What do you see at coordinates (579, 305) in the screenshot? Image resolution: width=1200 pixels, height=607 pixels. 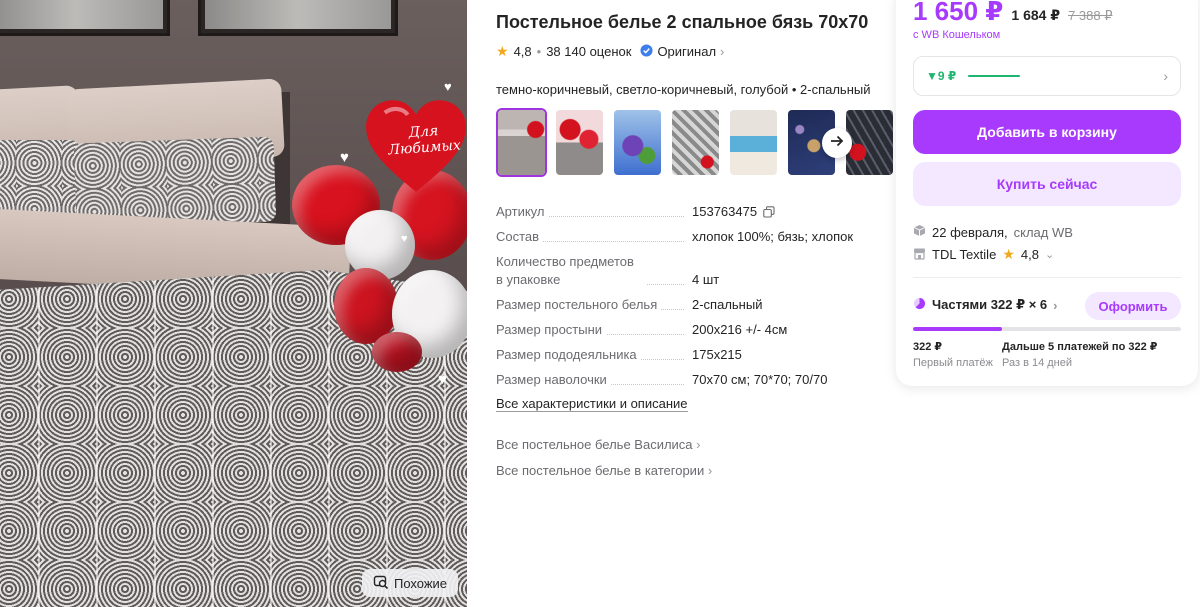 I see `spec-key: Размер постельного белья` at bounding box center [579, 305].